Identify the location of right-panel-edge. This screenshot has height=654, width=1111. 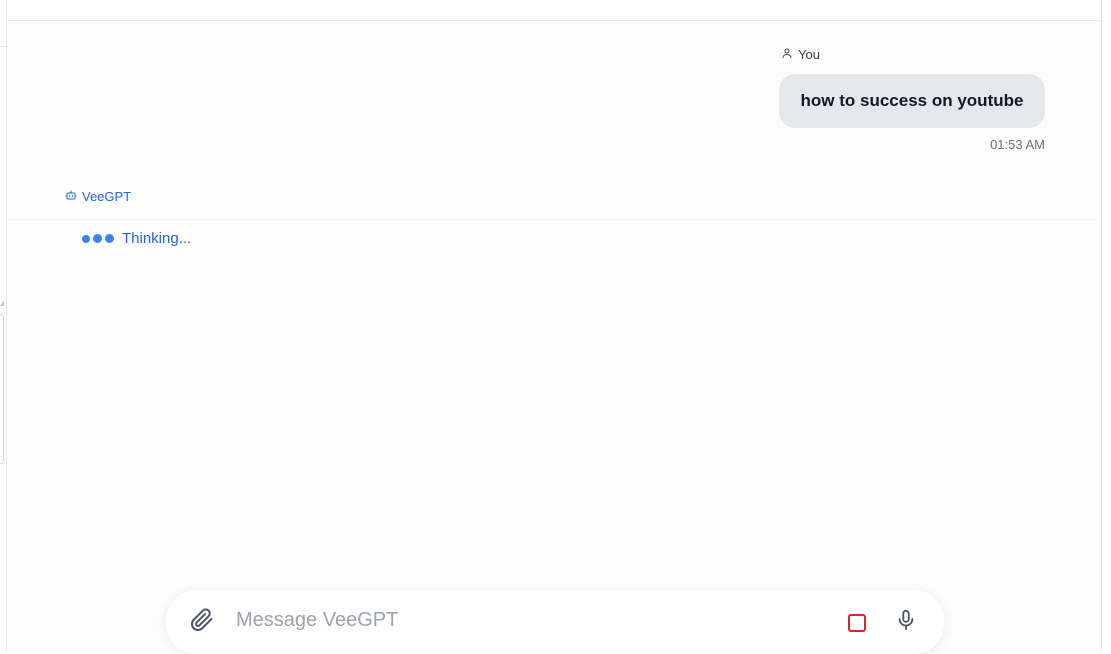
(1101, 326).